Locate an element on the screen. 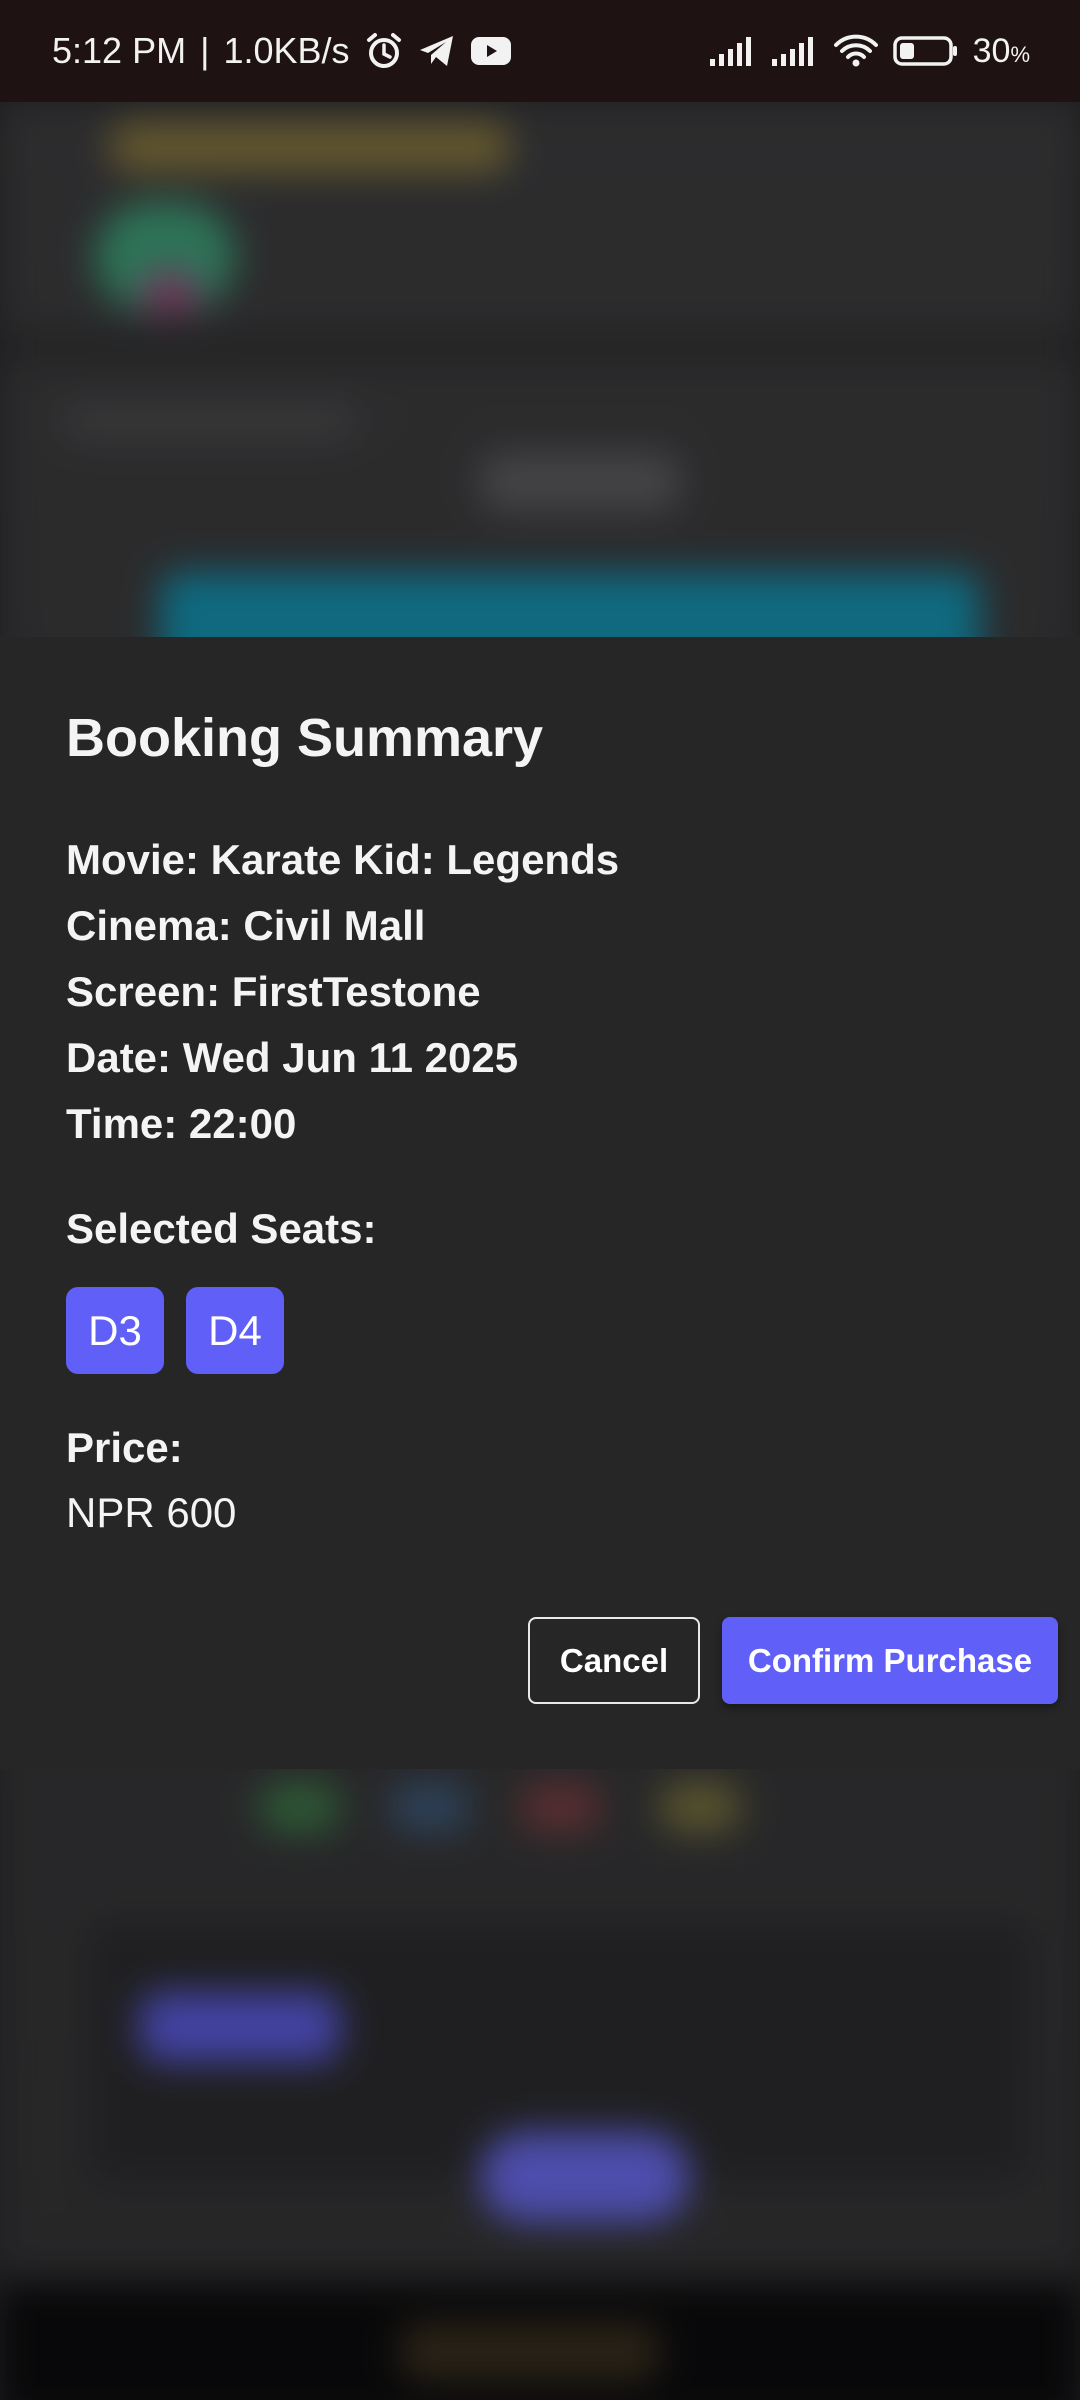 Image resolution: width=1080 pixels, height=2400 pixels. status-time: 5:12 PM is located at coordinates (119, 50).